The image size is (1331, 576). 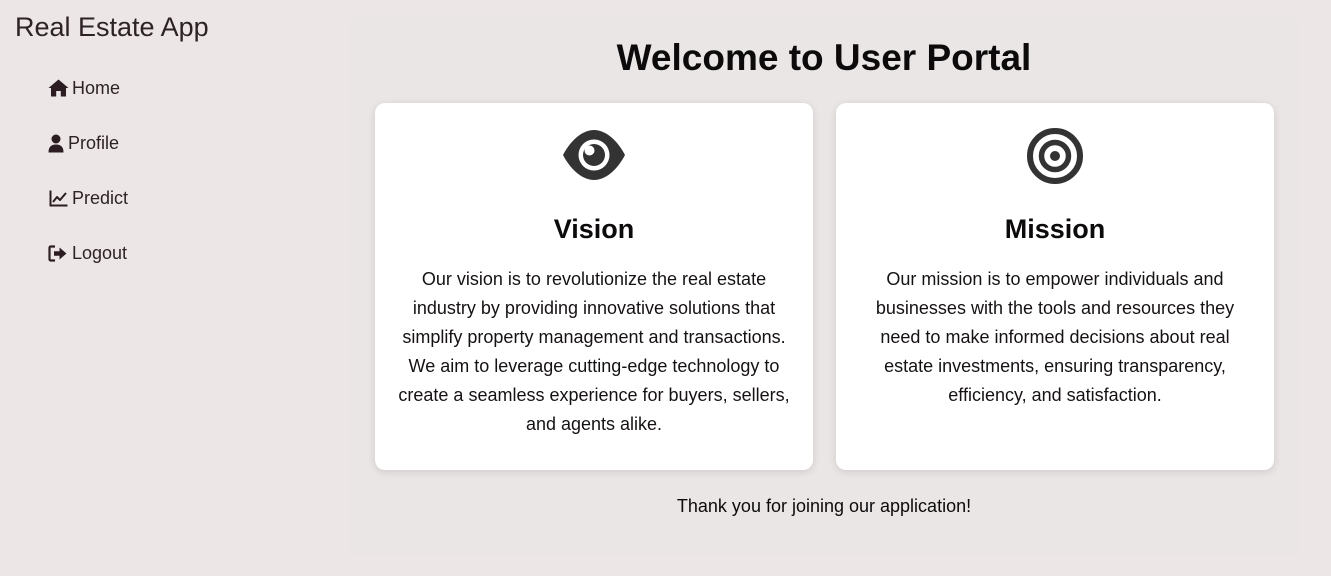 What do you see at coordinates (87, 213) in the screenshot?
I see `sidebar-item-predict: Predict` at bounding box center [87, 213].